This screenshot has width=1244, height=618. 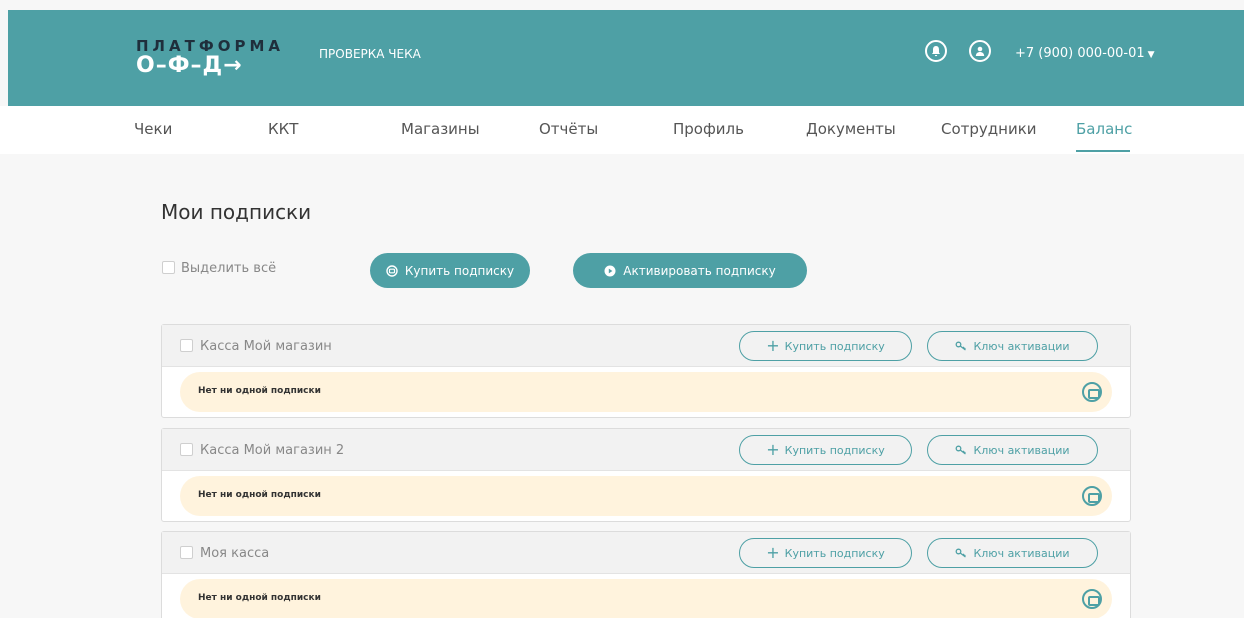 What do you see at coordinates (851, 129) in the screenshot?
I see `nav-item-documents: Документы` at bounding box center [851, 129].